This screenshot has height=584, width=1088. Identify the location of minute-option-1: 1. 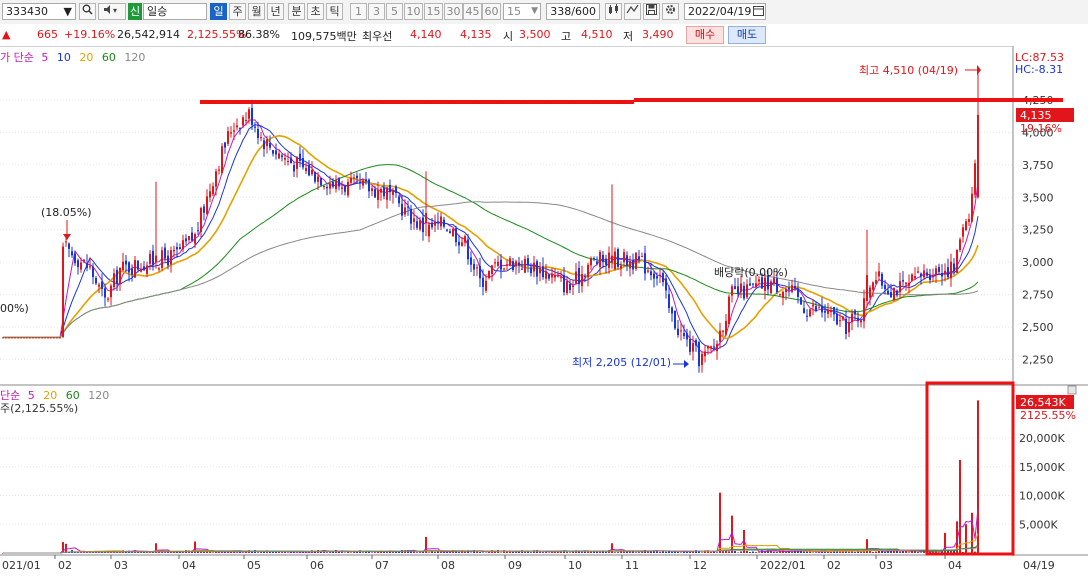
(358, 11).